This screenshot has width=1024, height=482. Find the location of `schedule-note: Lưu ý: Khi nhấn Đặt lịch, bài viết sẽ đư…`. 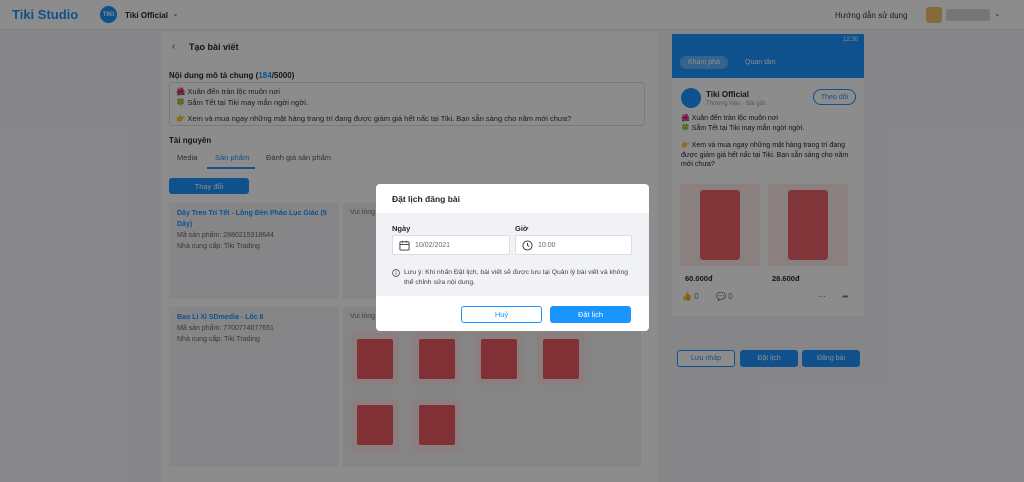

schedule-note: Lưu ý: Khi nhấn Đặt lịch, bài viết sẽ đư… is located at coordinates (515, 278).